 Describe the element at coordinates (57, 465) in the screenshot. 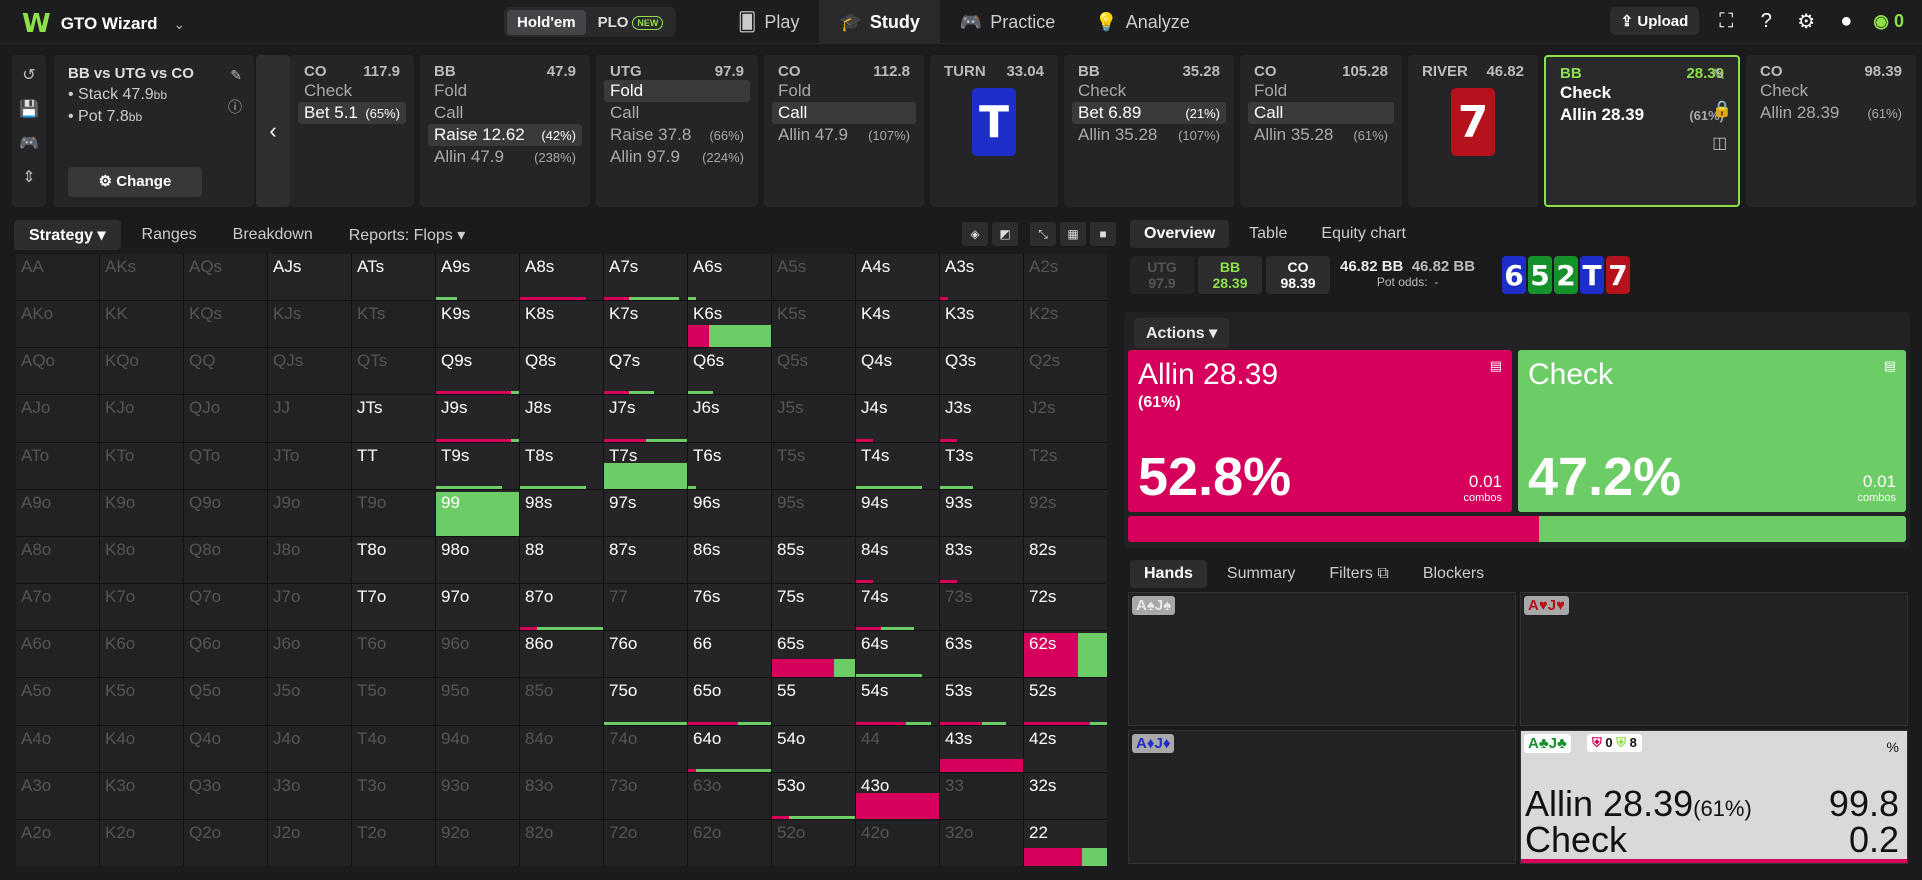

I see `hand-cell-ATo: ATo` at that location.